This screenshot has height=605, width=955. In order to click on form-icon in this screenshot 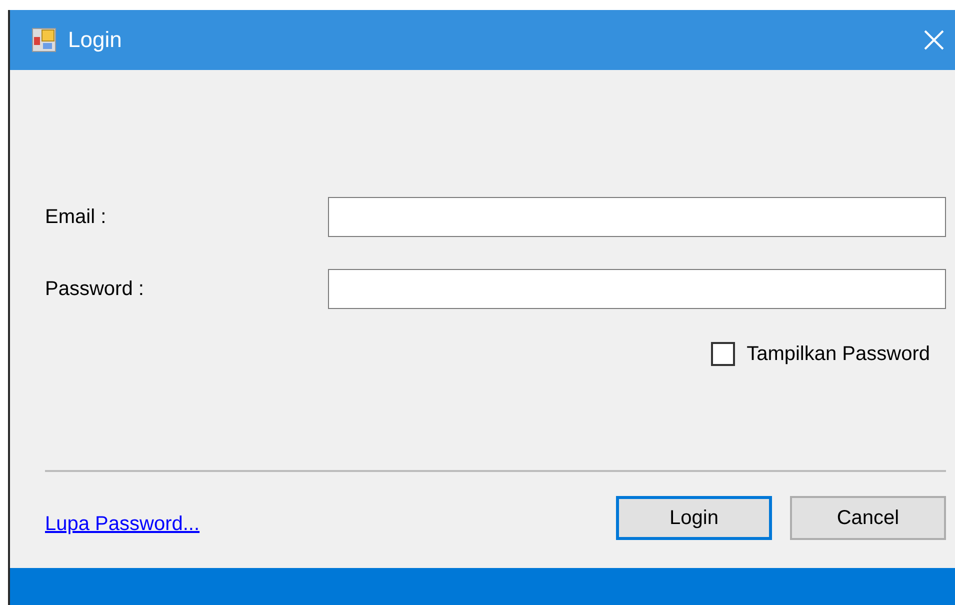, I will do `click(44, 40)`.